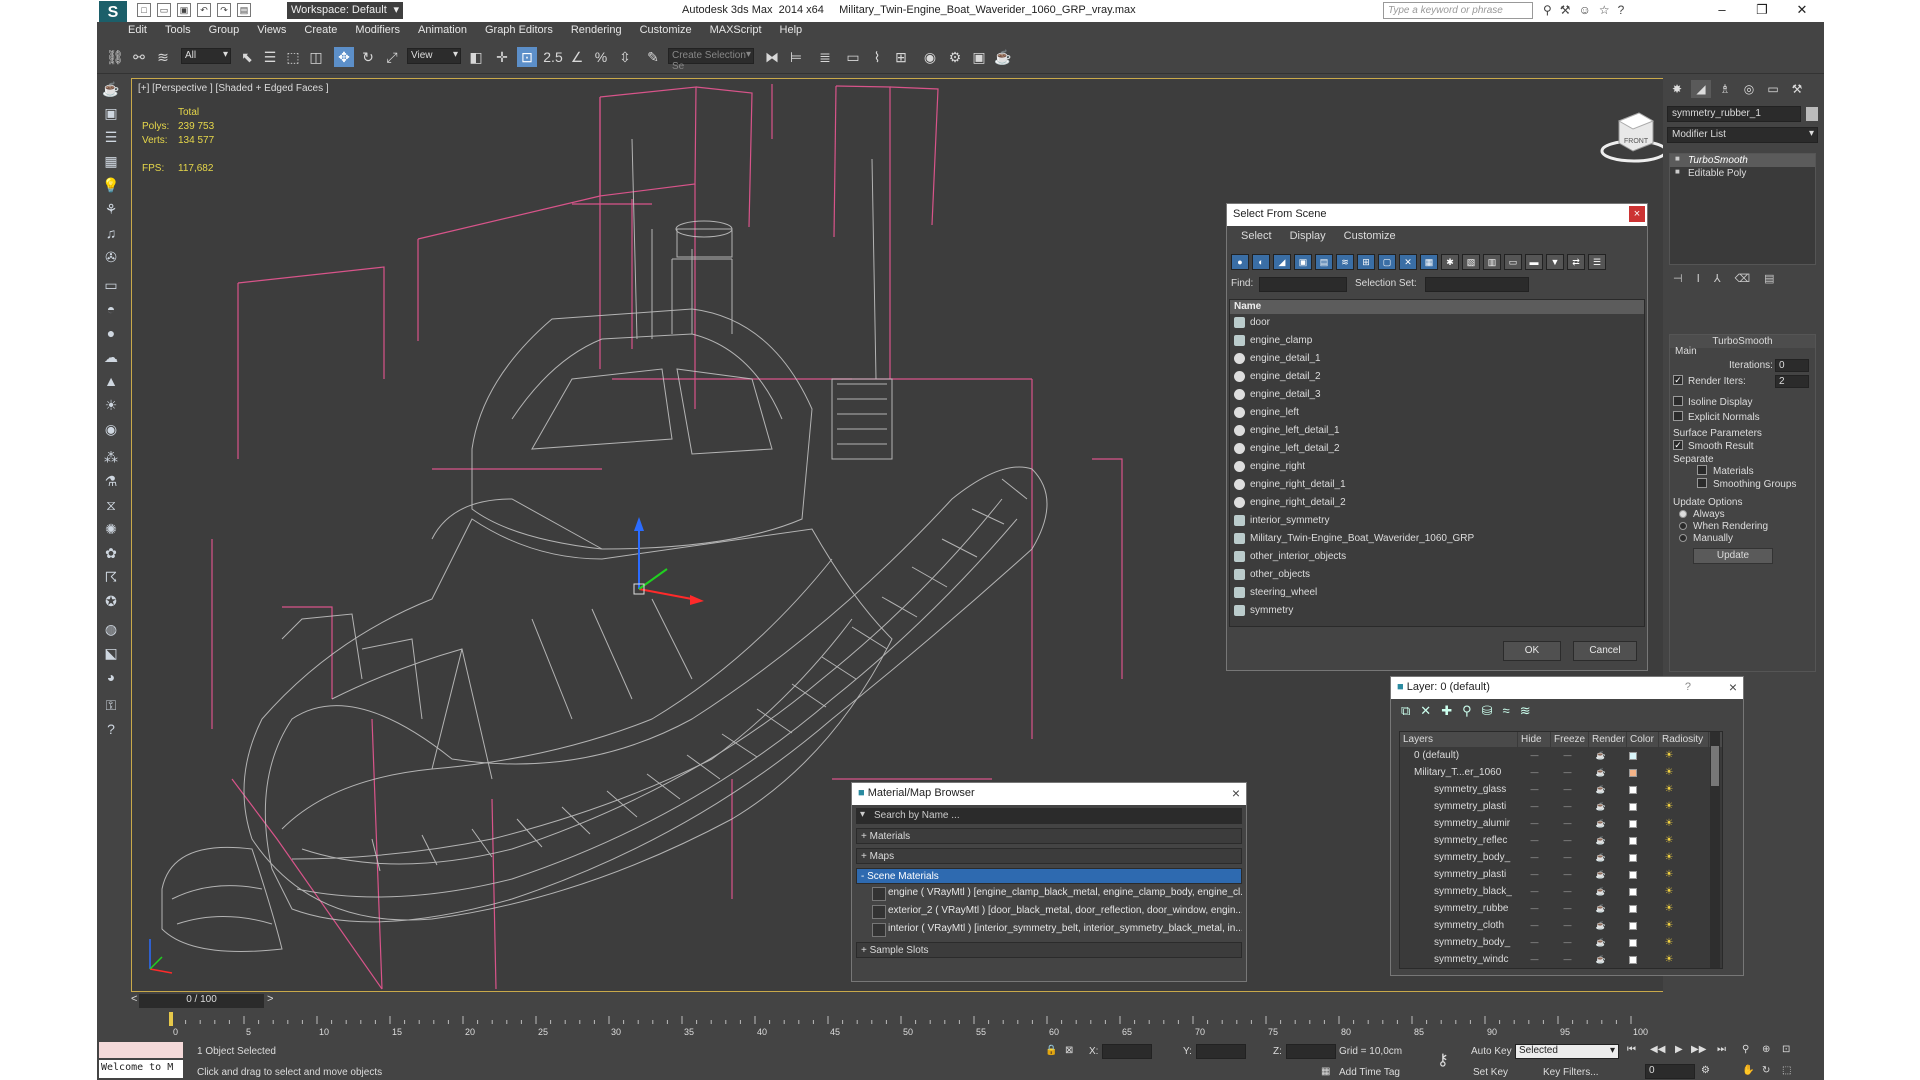  Describe the element at coordinates (1608, 739) in the screenshot. I see `col-render: Render` at that location.